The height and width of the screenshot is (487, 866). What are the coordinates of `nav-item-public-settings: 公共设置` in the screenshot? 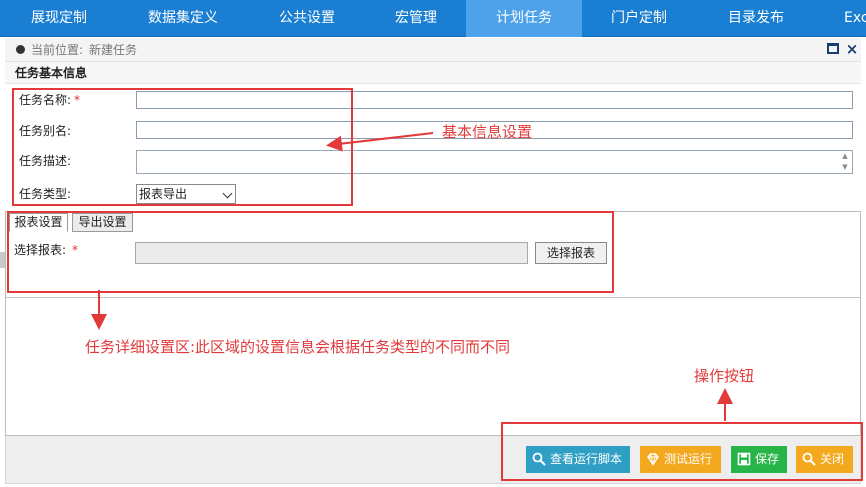 It's located at (307, 18).